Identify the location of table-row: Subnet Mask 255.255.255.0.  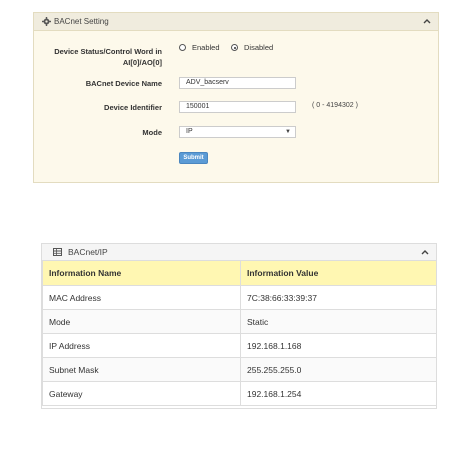
(239, 369).